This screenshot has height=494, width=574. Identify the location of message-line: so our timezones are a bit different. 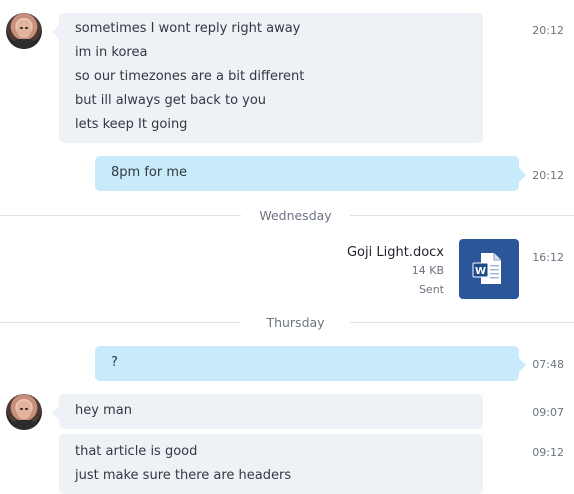
(190, 76).